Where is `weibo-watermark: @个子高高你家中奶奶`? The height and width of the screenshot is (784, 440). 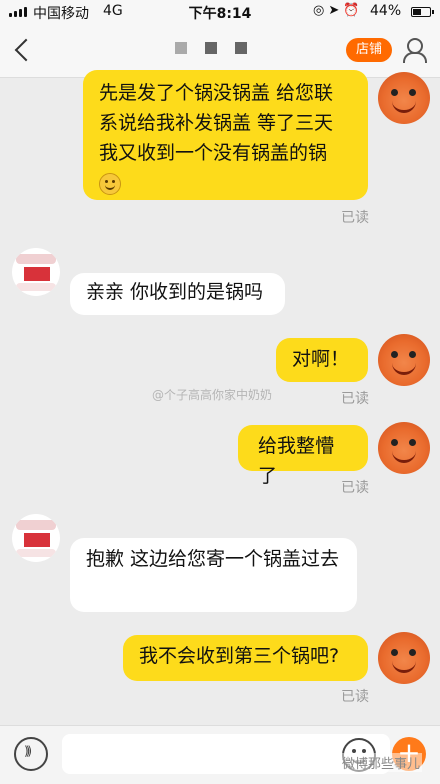
weibo-watermark: @个子高高你家中奶奶 is located at coordinates (212, 395).